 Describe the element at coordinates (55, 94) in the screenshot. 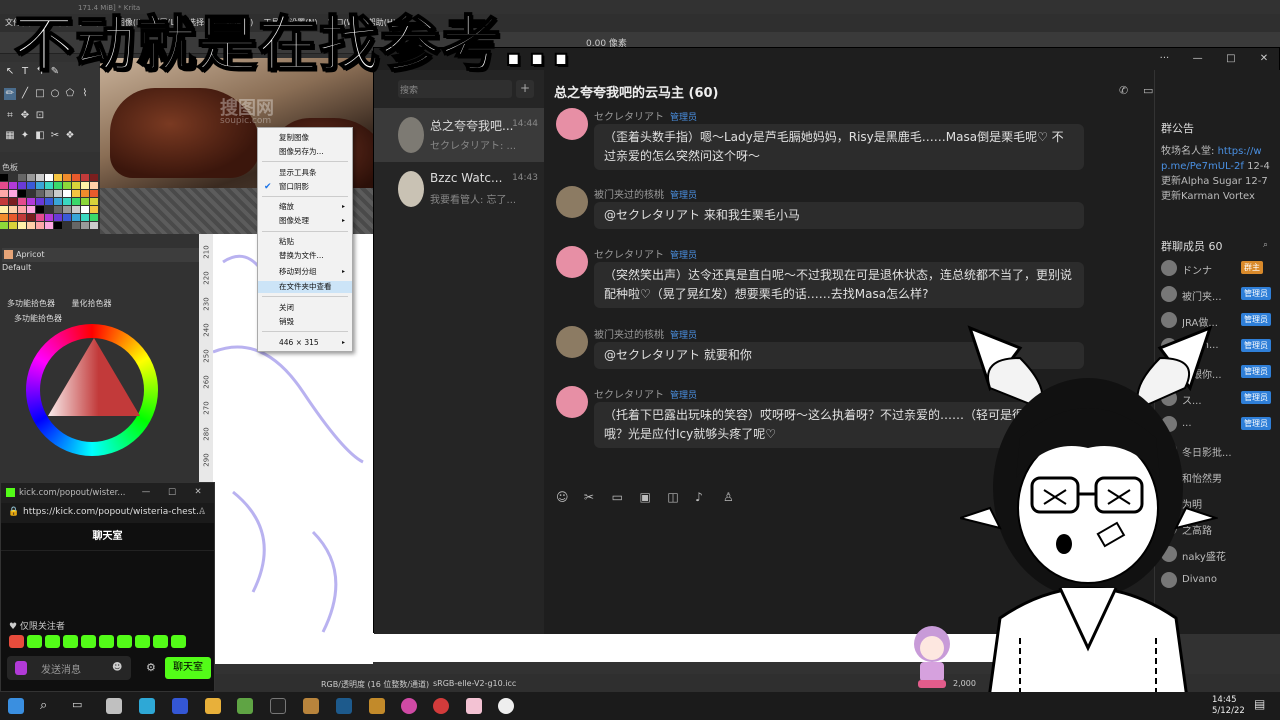

I see `ellipse-tool-icon: ○` at that location.